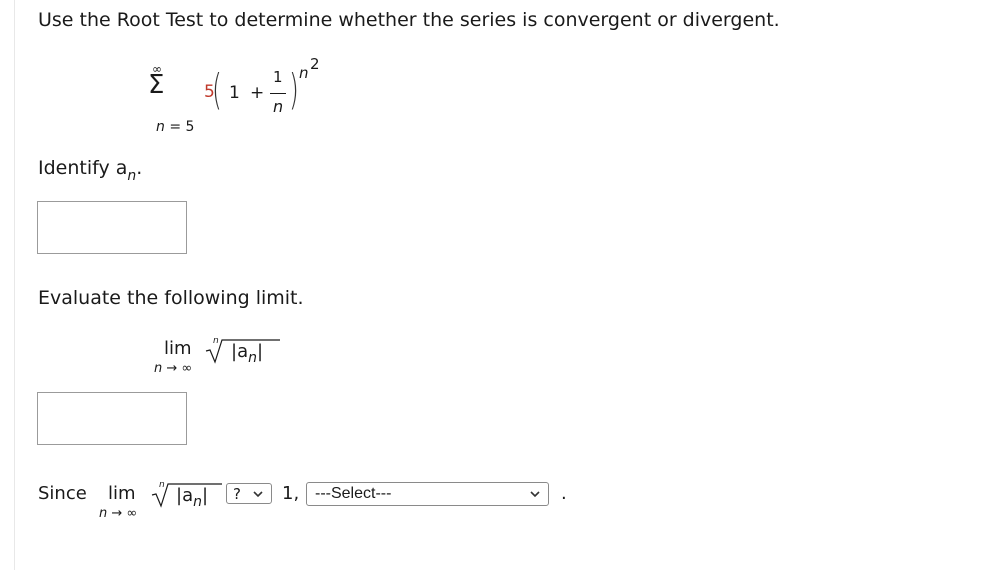 Image resolution: width=991 pixels, height=570 pixels. I want to click on since-label: Since, so click(62, 493).